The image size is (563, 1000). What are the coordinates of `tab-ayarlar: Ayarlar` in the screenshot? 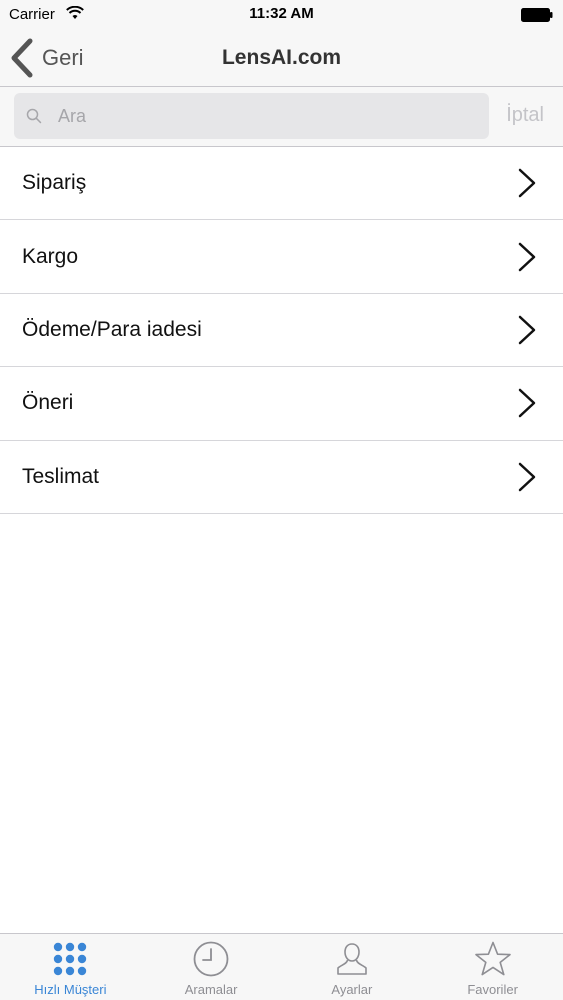 It's located at (352, 967).